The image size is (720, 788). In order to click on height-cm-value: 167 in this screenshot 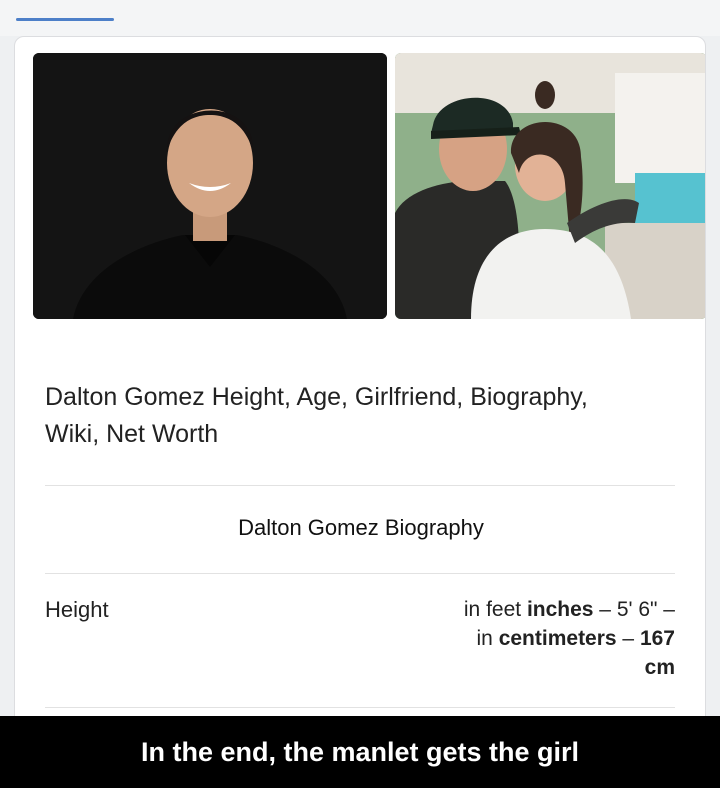, I will do `click(657, 638)`.